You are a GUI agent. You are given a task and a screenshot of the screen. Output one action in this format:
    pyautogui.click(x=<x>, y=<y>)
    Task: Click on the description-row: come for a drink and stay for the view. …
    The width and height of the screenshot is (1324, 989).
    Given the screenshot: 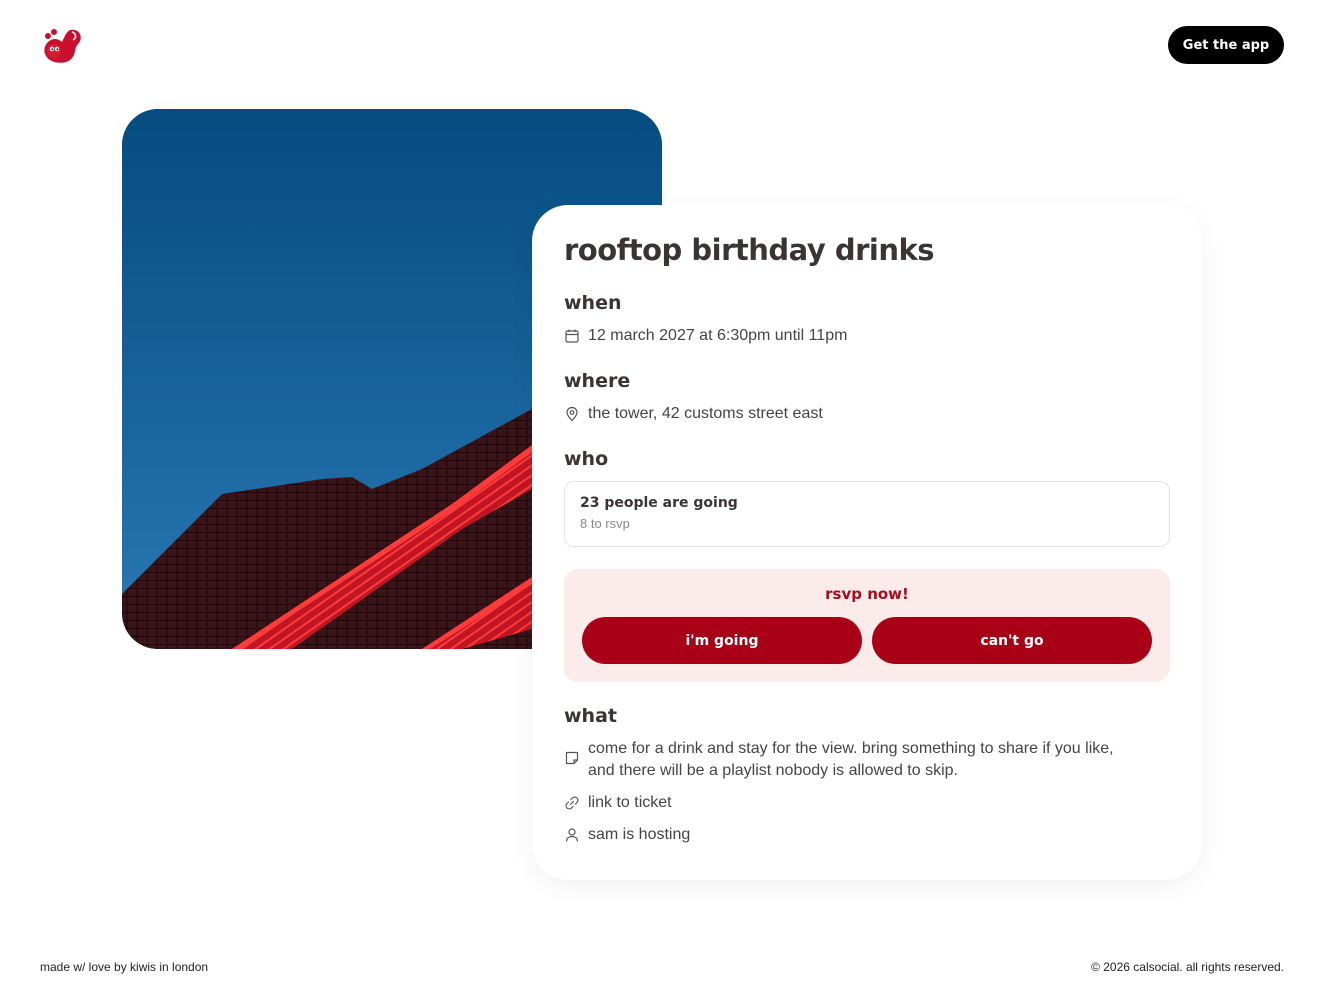 What is the action you would take?
    pyautogui.click(x=839, y=760)
    